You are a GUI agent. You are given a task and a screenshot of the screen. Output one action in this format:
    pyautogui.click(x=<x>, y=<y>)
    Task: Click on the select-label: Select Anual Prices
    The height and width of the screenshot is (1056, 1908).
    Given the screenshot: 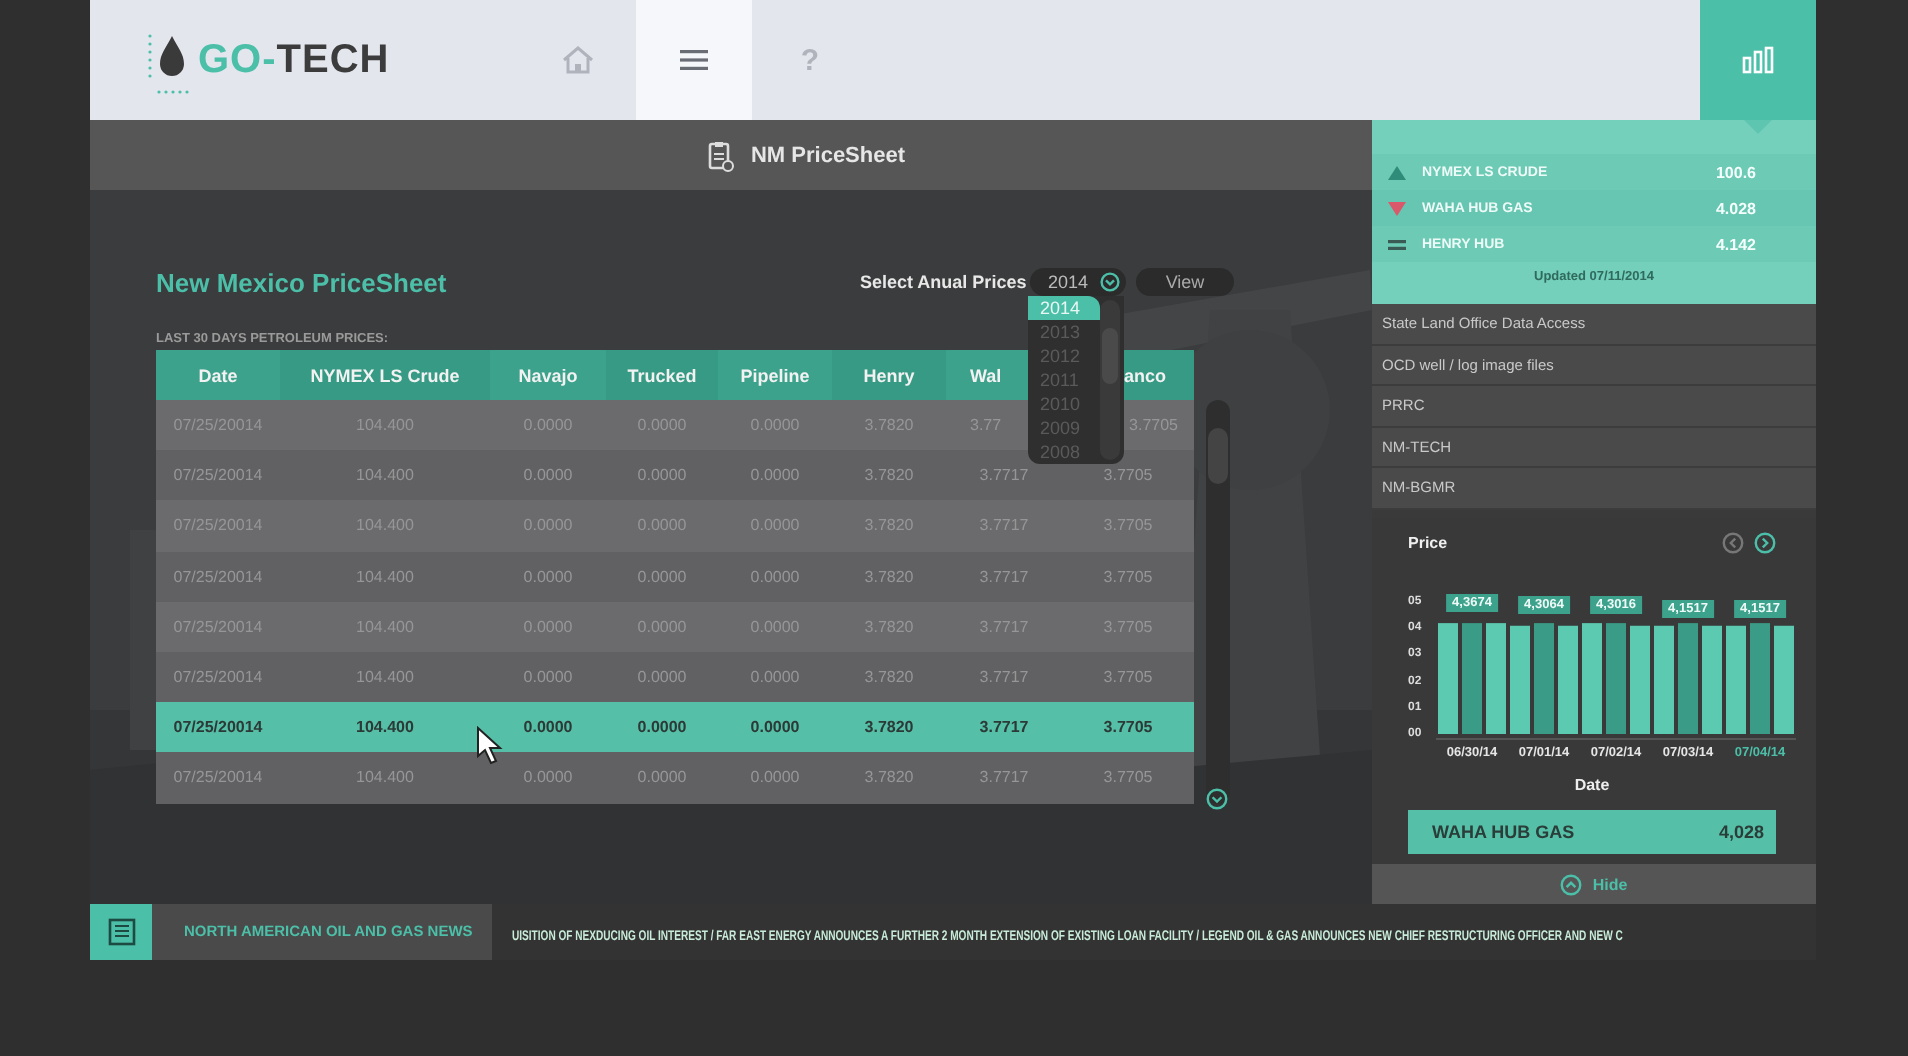 What is the action you would take?
    pyautogui.click(x=944, y=282)
    